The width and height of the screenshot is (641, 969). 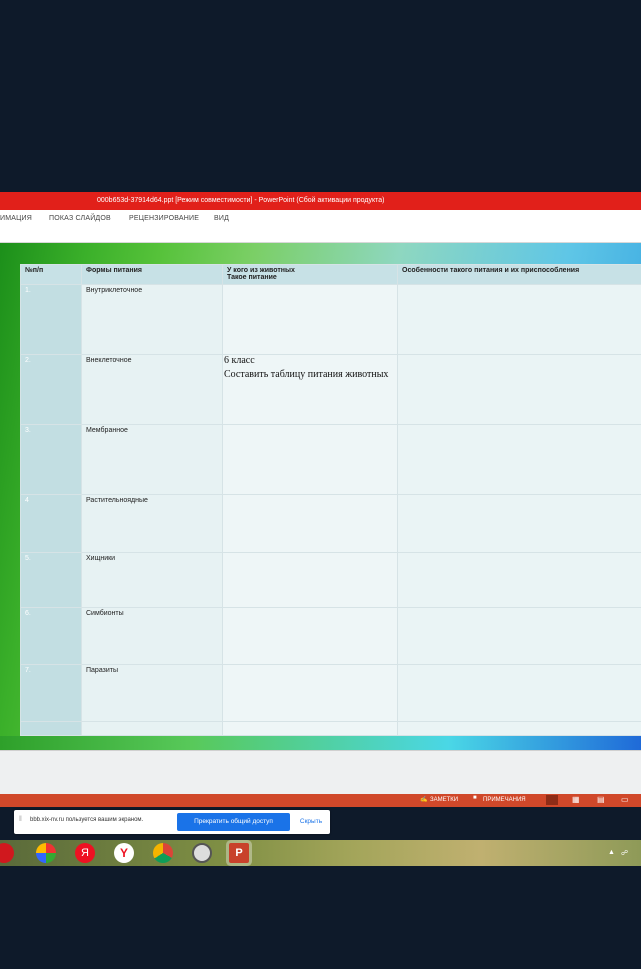 I want to click on yandex-icon: Я, so click(x=85, y=853).